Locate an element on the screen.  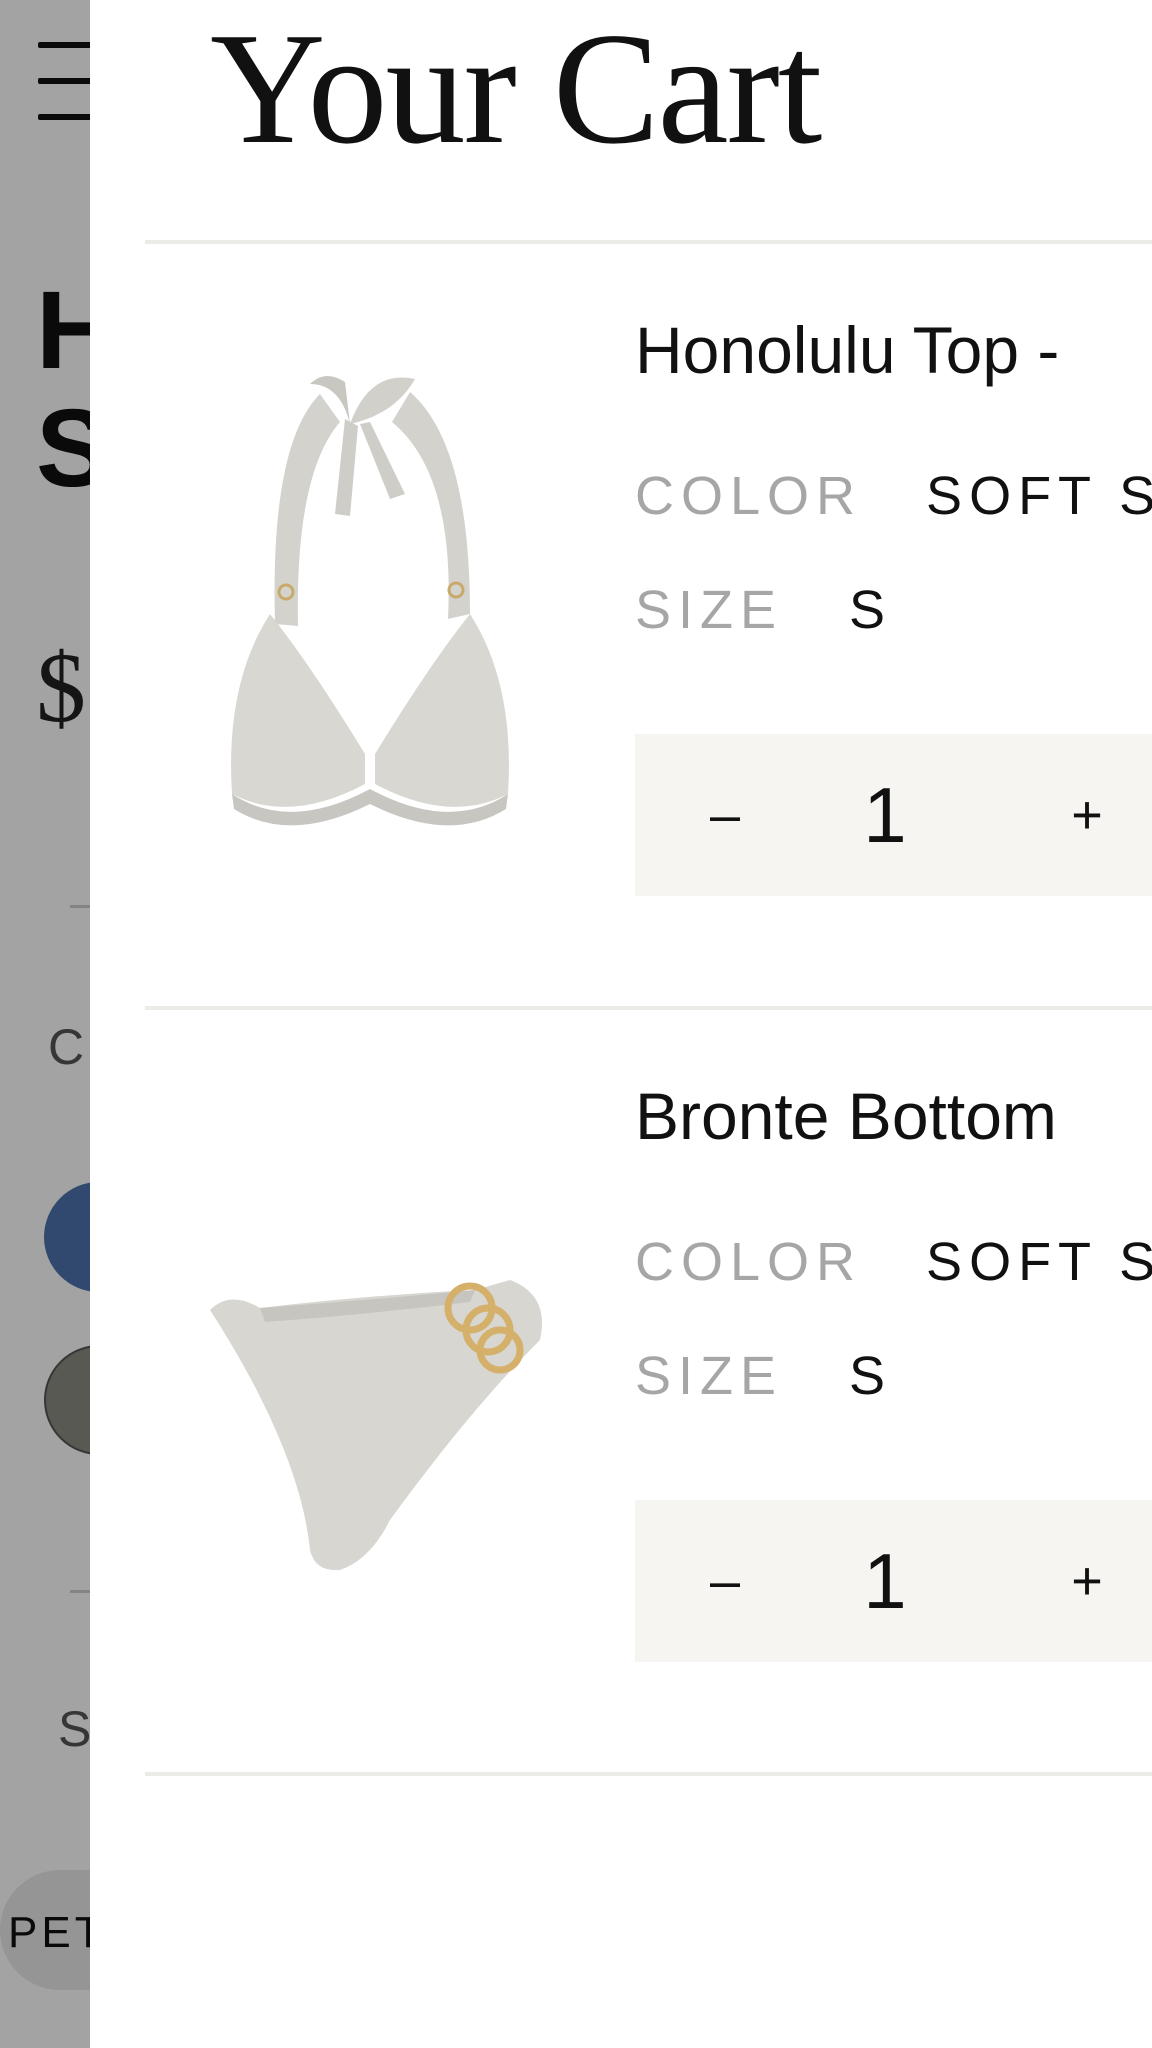
cart-title: Your Cart is located at coordinates (516, 88).